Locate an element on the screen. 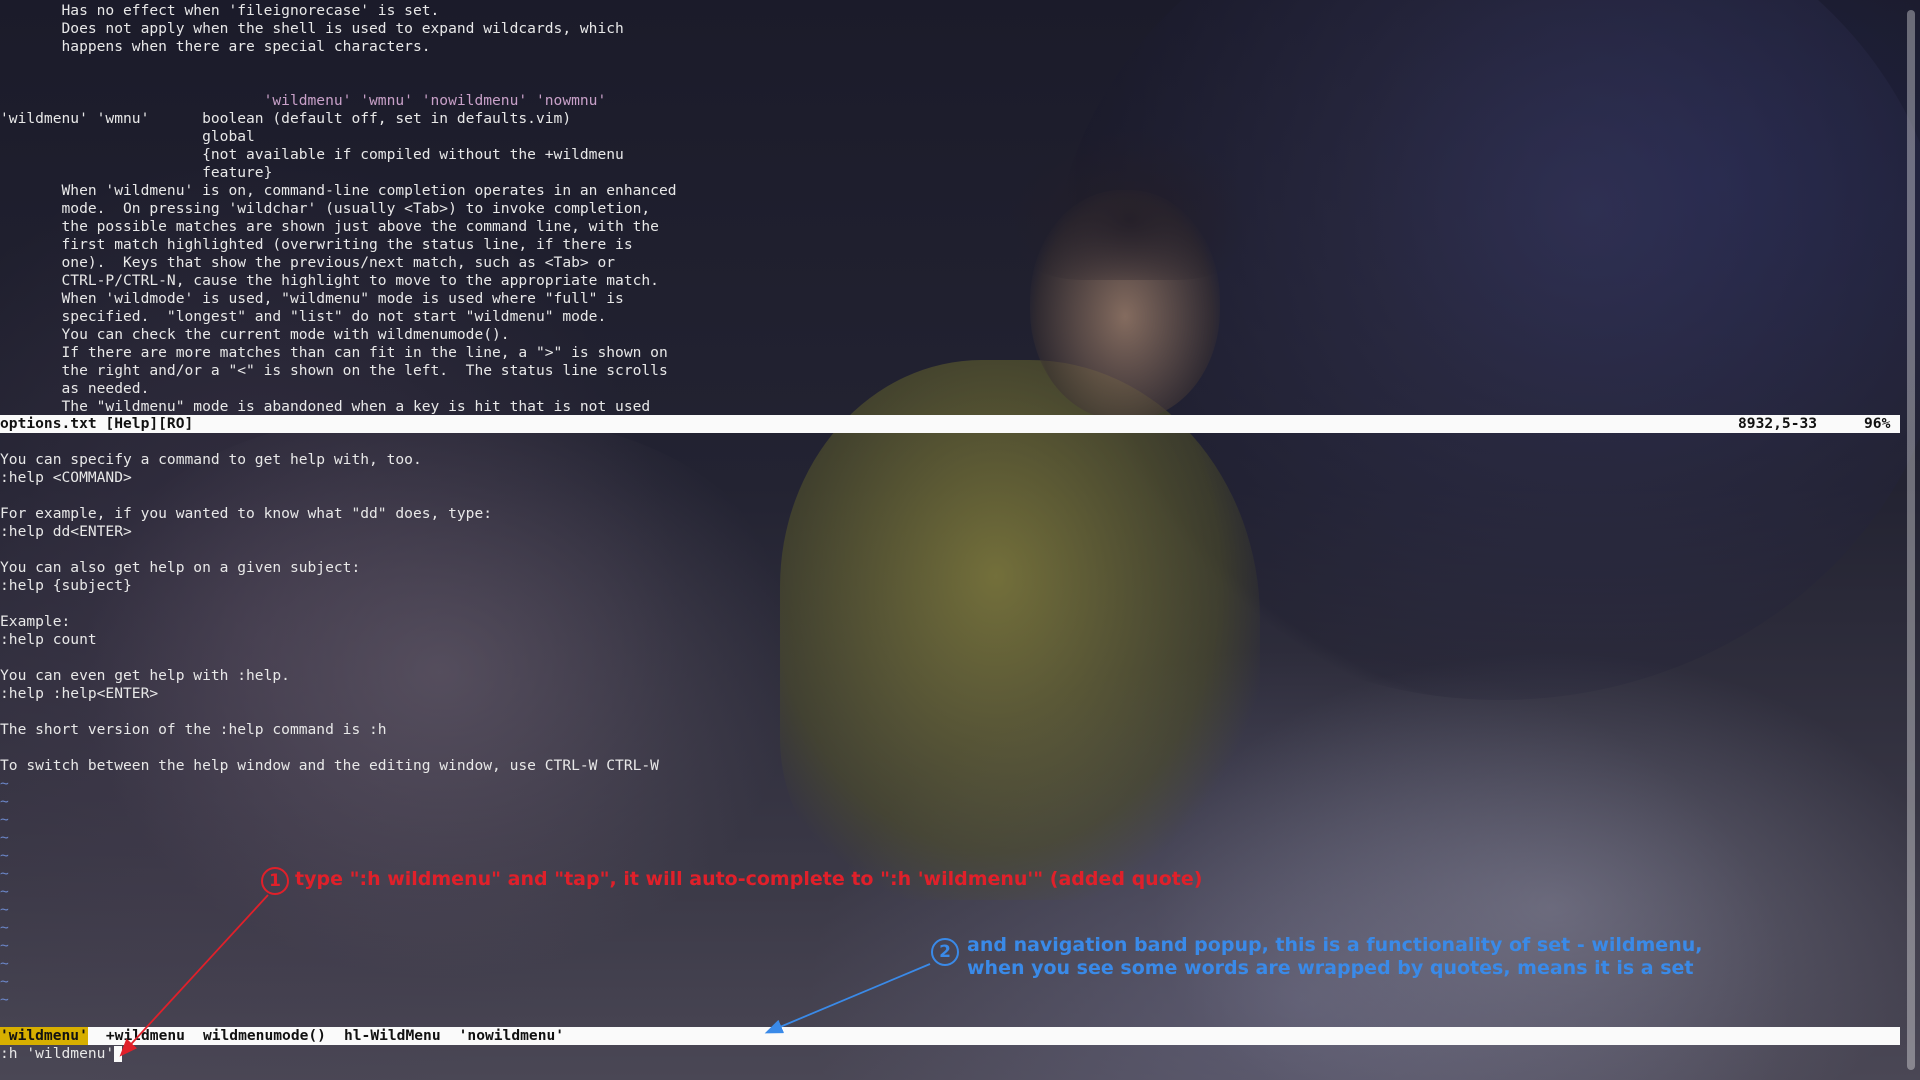 This screenshot has width=1920, height=1080. annotation-arrows is located at coordinates (525, 975).